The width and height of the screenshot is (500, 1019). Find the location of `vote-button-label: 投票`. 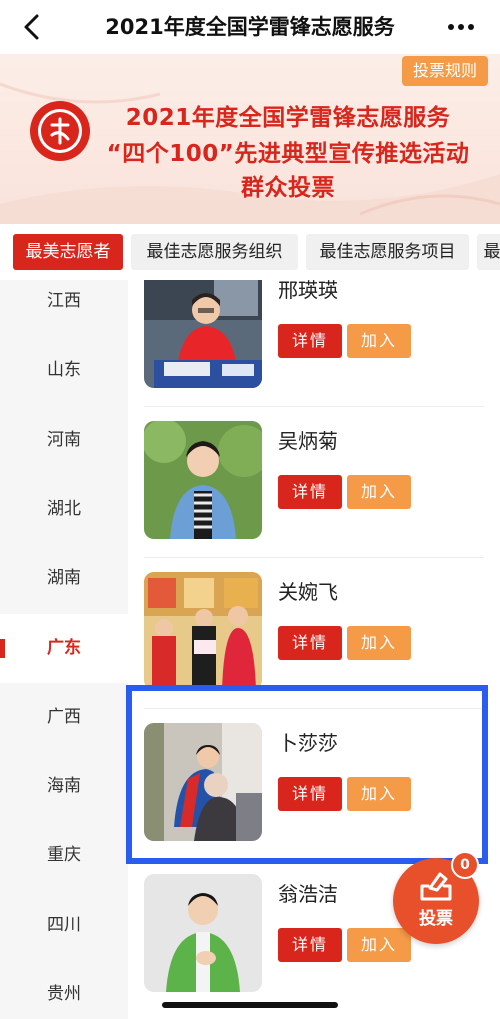

vote-button-label: 投票 is located at coordinates (436, 919).